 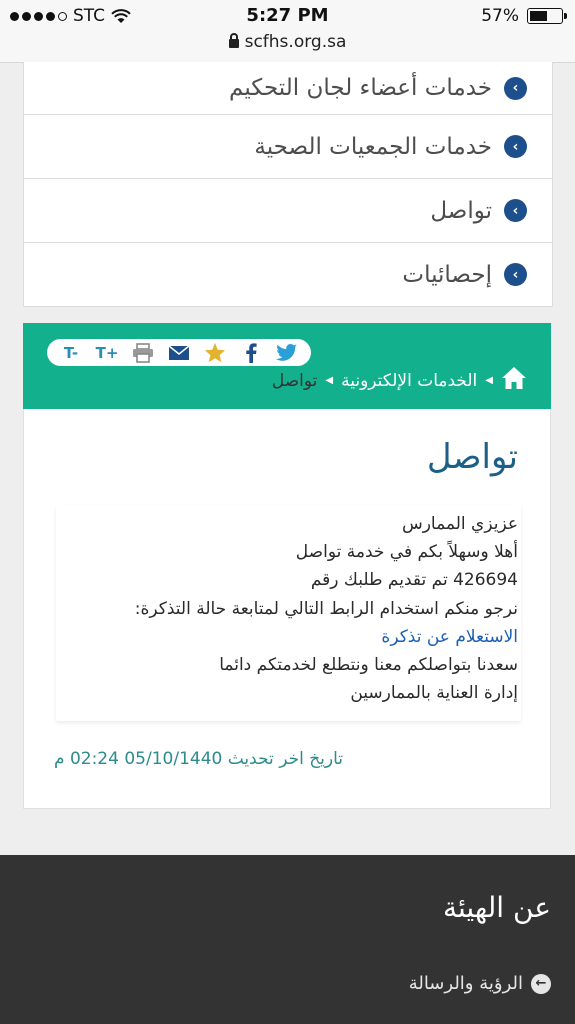 What do you see at coordinates (199, 759) in the screenshot?
I see `last-updated: تاريخ اخر تحديث 05/10/1440 02:24 م` at bounding box center [199, 759].